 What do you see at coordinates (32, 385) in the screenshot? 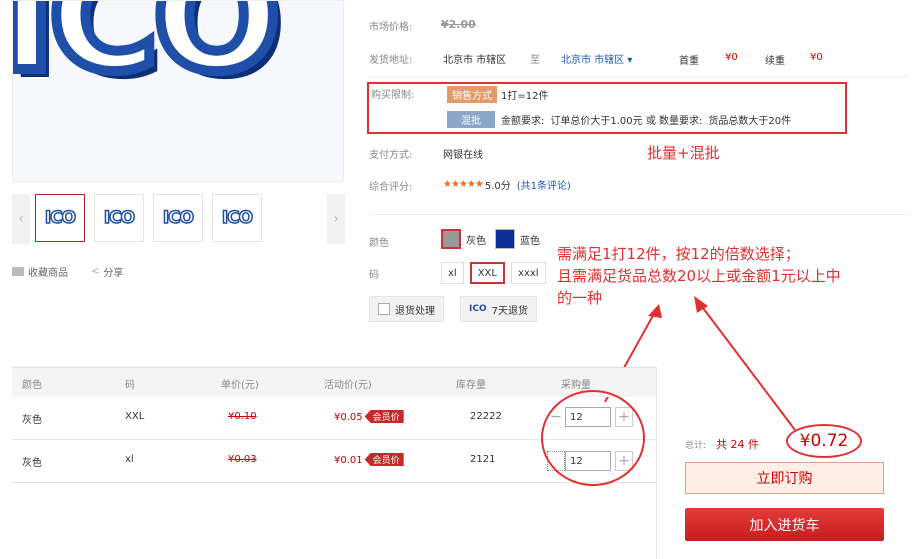
I see `th-color: 颜色` at bounding box center [32, 385].